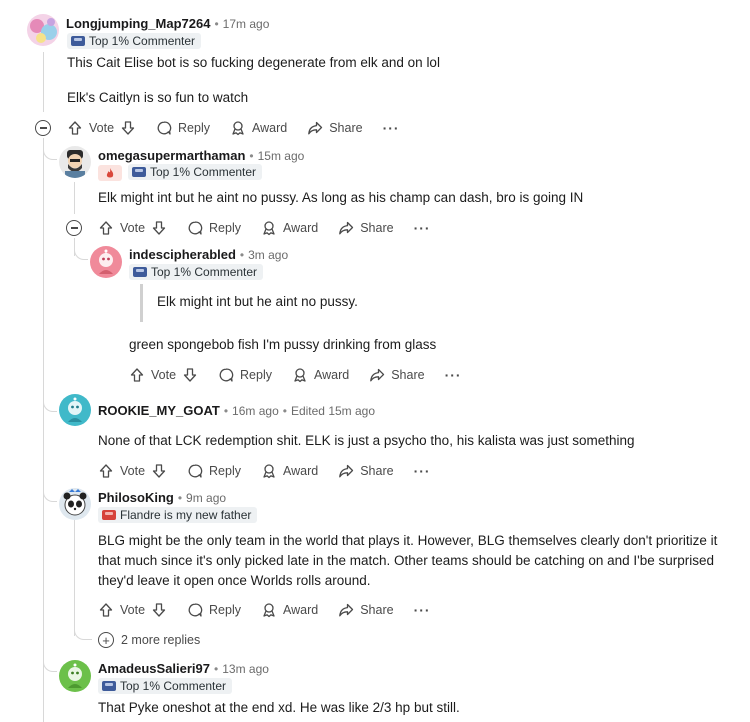 This screenshot has height=722, width=750. I want to click on comment-text: Elk's Caitlyn is so fun to watch, so click(158, 97).